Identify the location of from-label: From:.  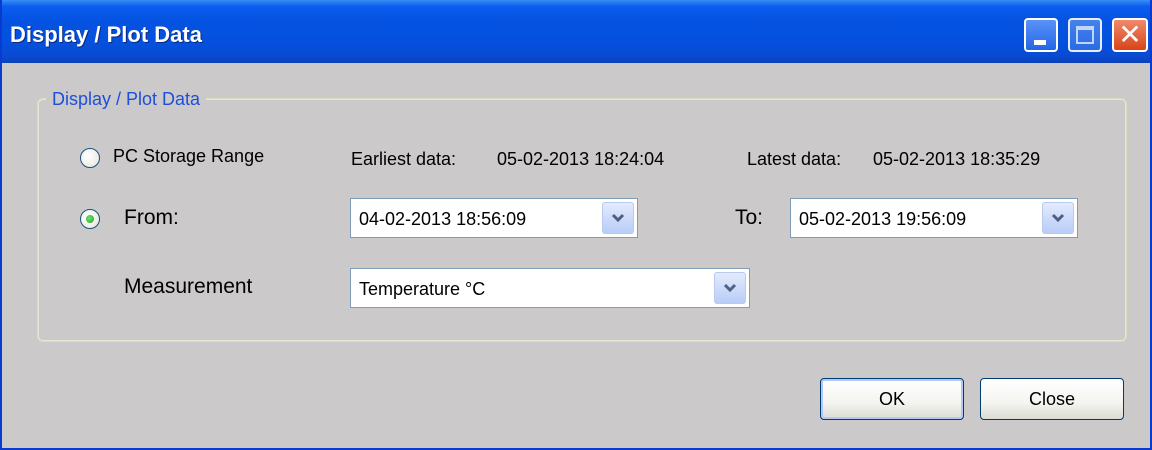
(151, 218).